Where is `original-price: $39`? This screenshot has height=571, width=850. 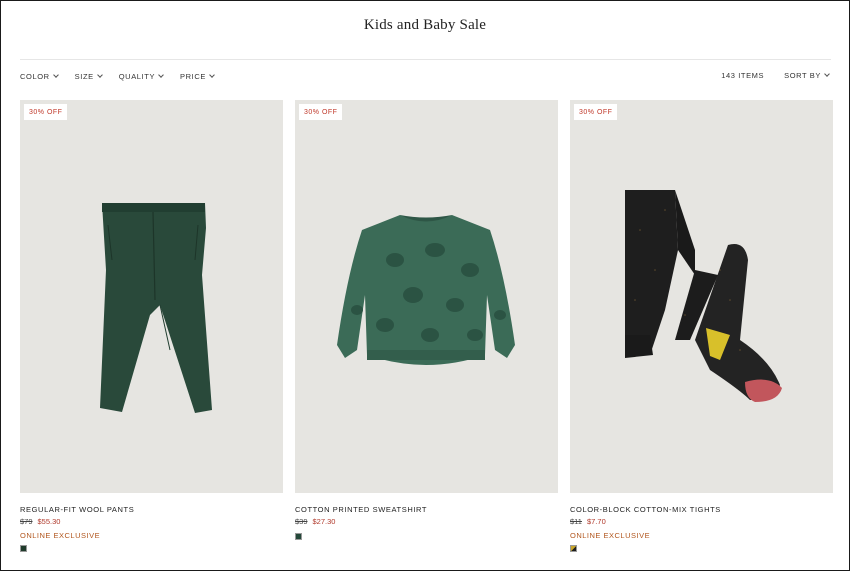 original-price: $39 is located at coordinates (301, 521).